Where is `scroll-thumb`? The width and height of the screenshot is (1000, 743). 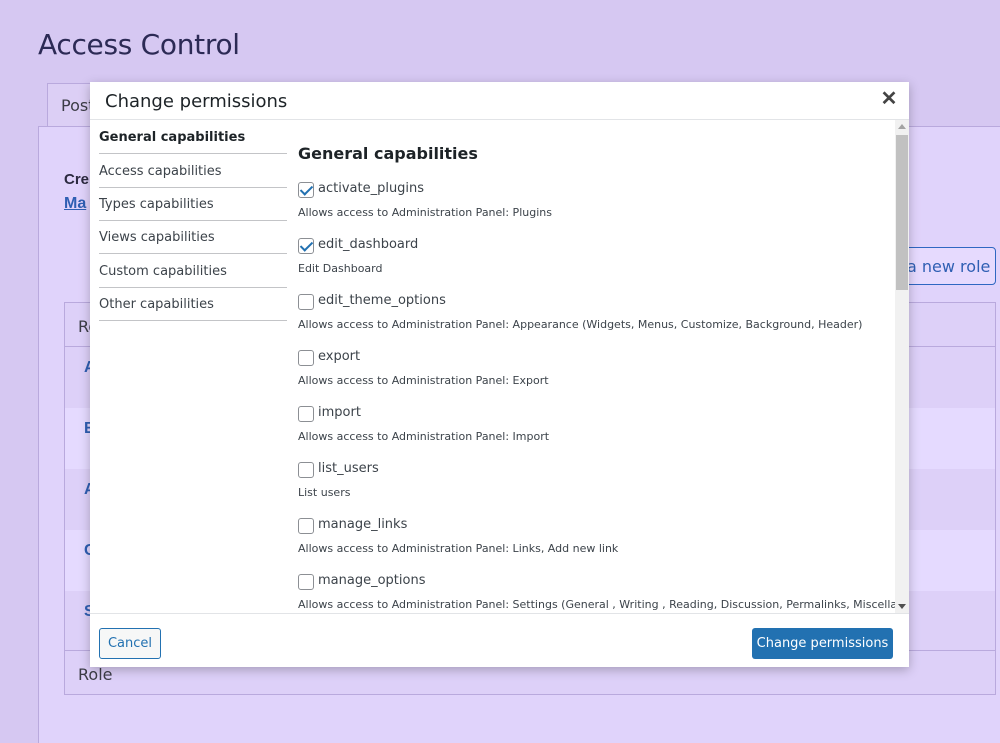
scroll-thumb is located at coordinates (902, 212).